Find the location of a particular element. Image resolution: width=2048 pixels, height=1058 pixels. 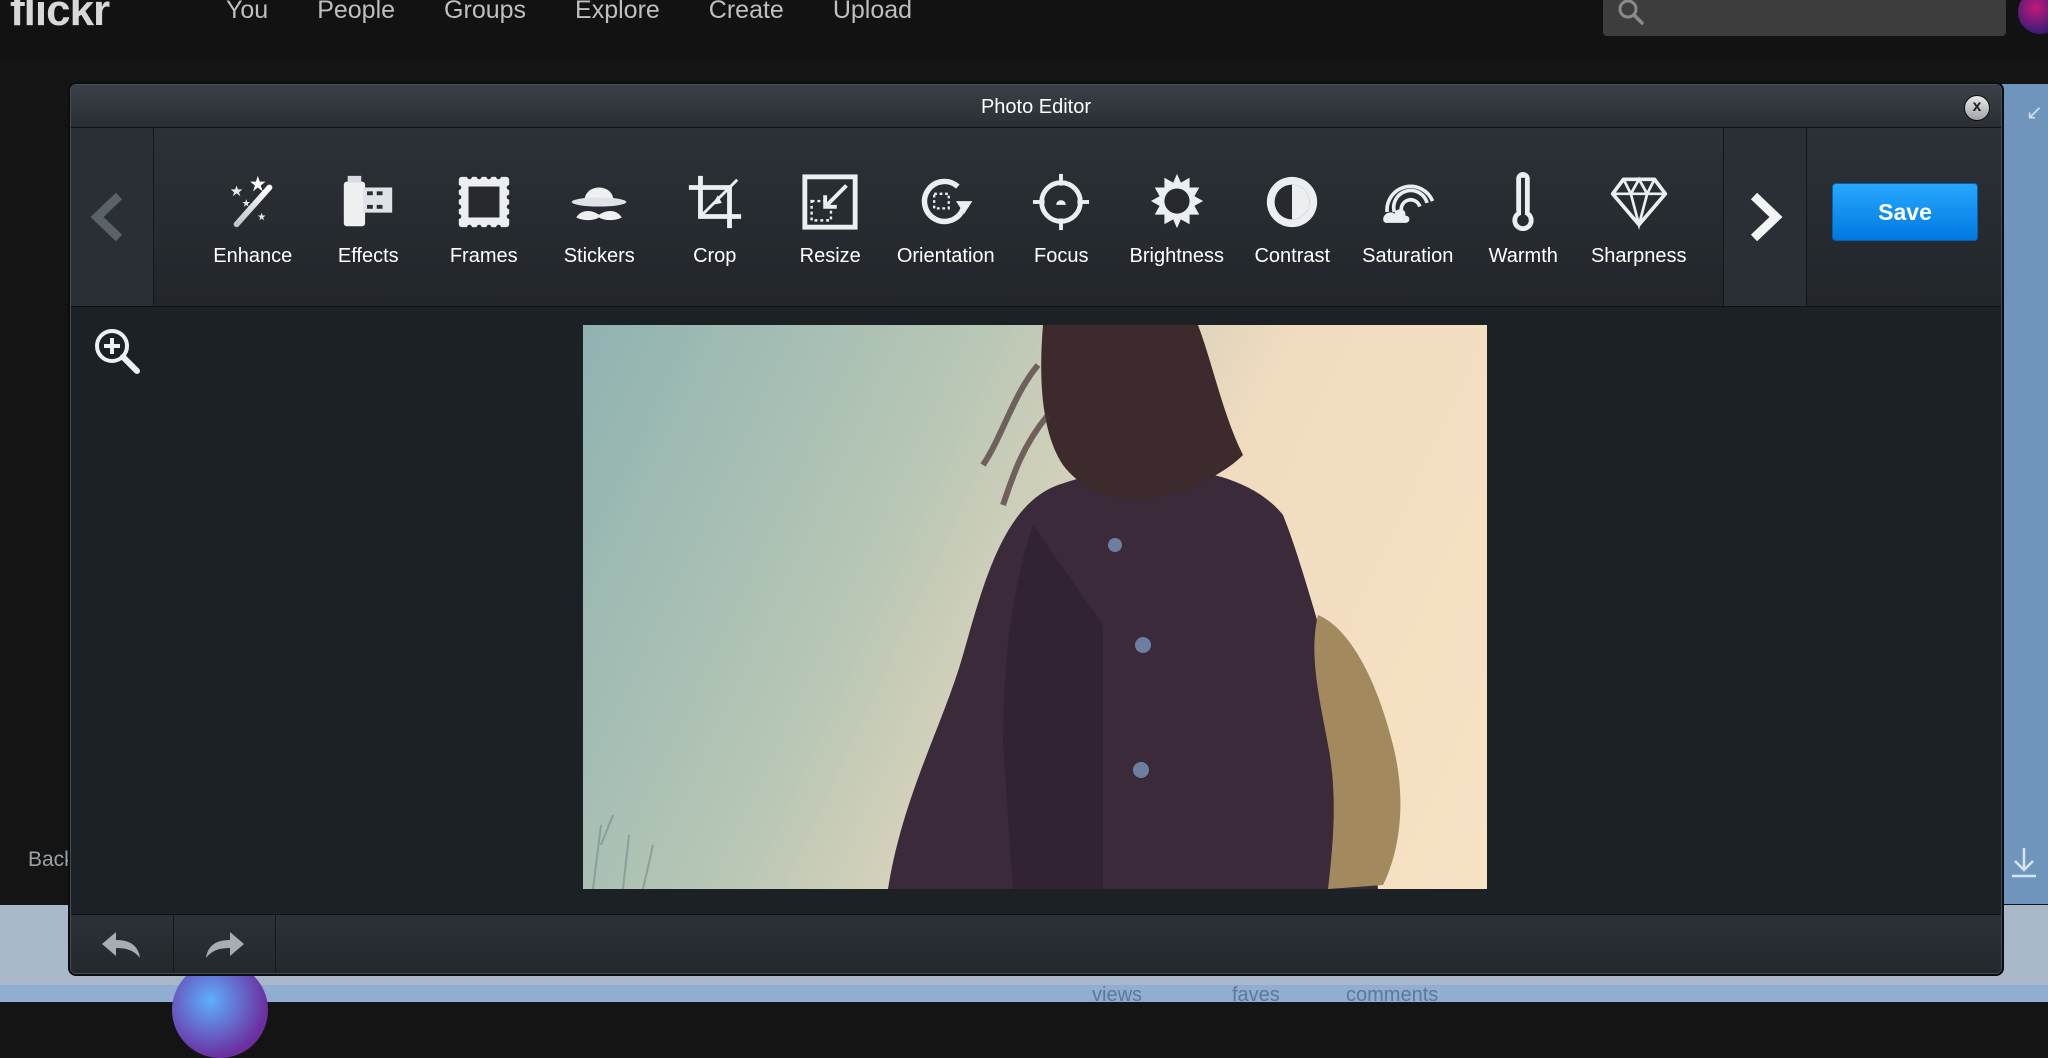

undo-icon is located at coordinates (121, 944).